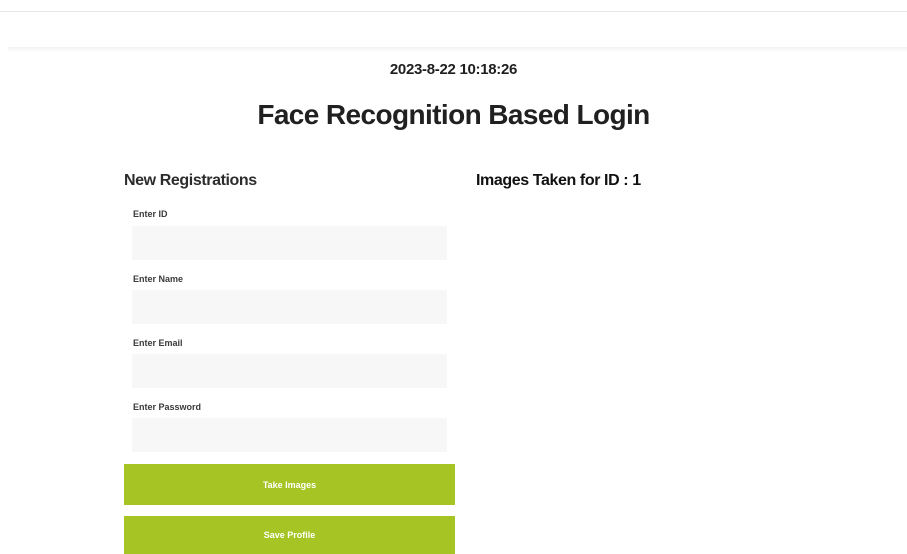  Describe the element at coordinates (453, 11) in the screenshot. I see `top-divider` at that location.